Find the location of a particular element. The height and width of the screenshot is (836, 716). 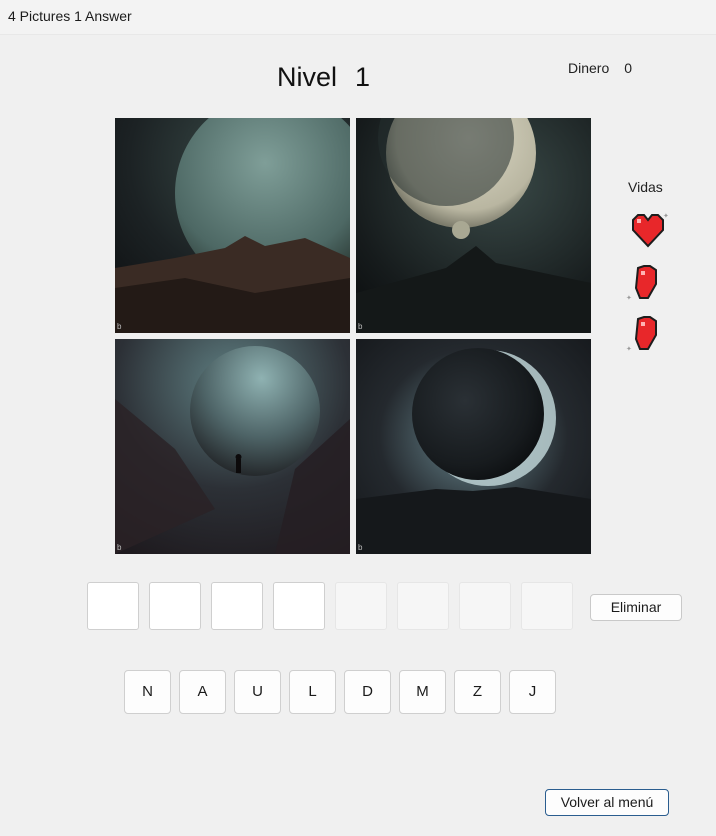

picture-2: b is located at coordinates (473, 225).